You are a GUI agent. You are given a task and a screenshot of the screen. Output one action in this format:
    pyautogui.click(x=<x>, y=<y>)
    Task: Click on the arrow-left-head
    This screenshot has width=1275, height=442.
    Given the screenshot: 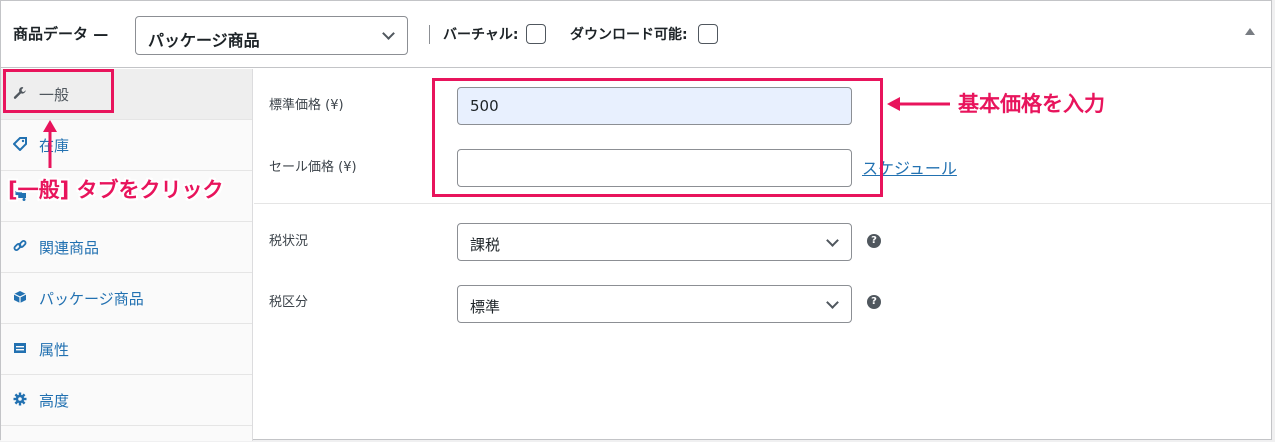 What is the action you would take?
    pyautogui.click(x=893, y=104)
    